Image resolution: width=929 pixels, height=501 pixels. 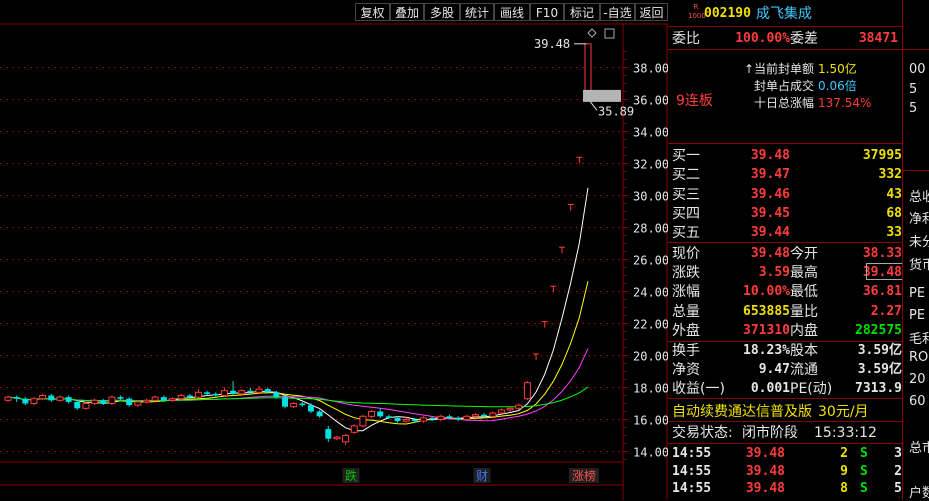 What do you see at coordinates (609, 33) in the screenshot?
I see `window-toggle-icon` at bounding box center [609, 33].